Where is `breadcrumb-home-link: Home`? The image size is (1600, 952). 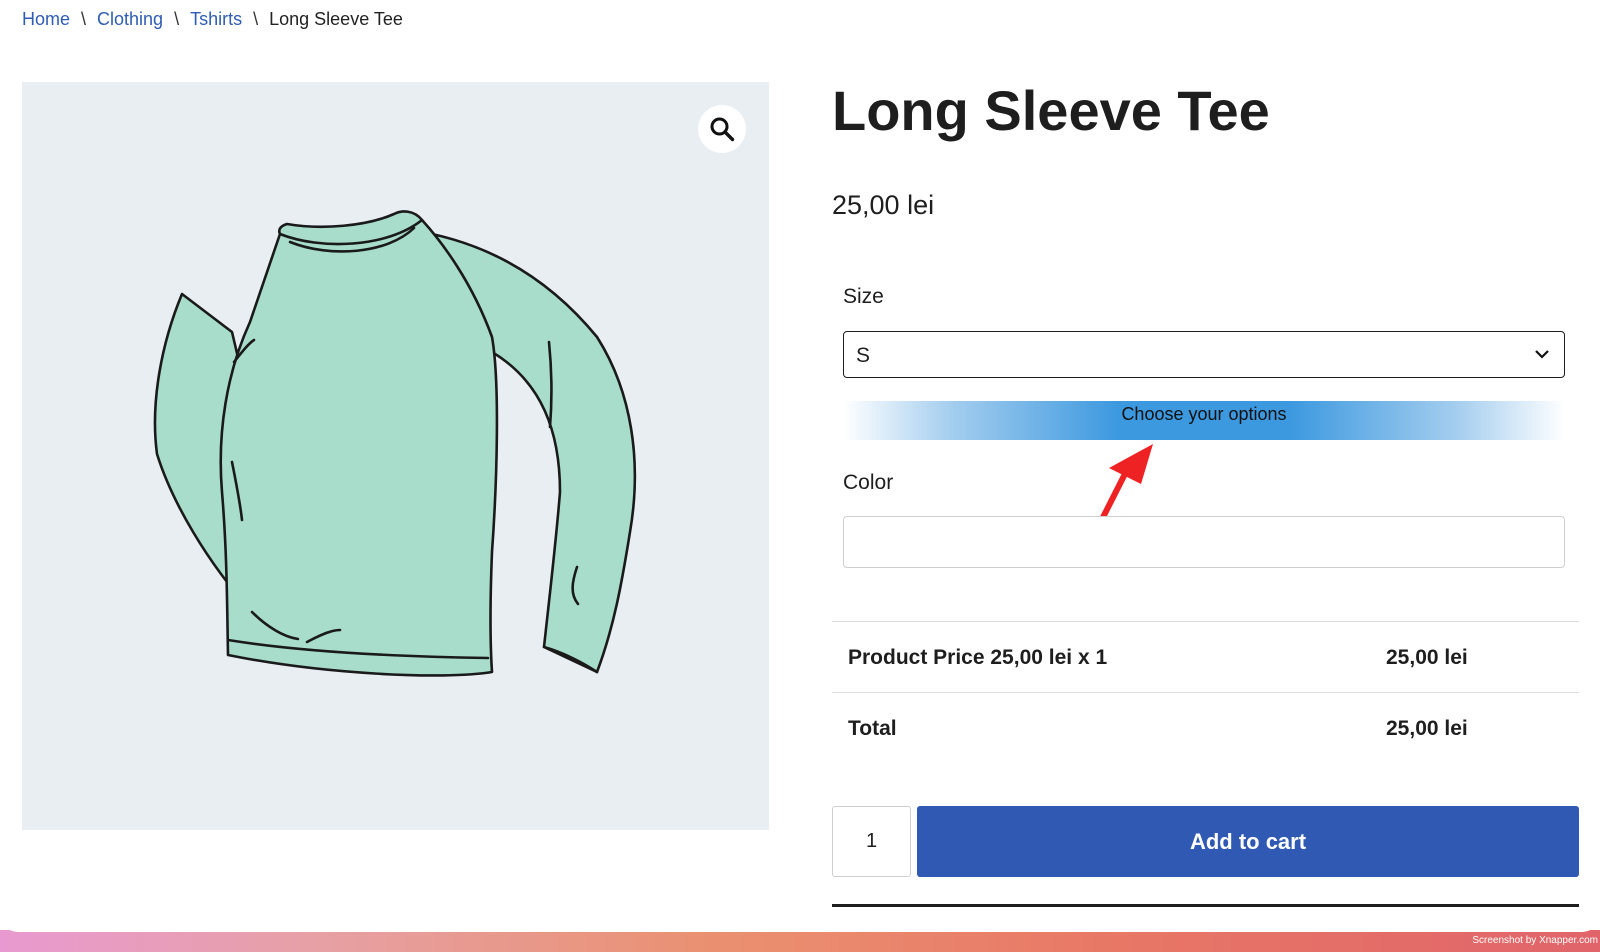 breadcrumb-home-link: Home is located at coordinates (46, 19).